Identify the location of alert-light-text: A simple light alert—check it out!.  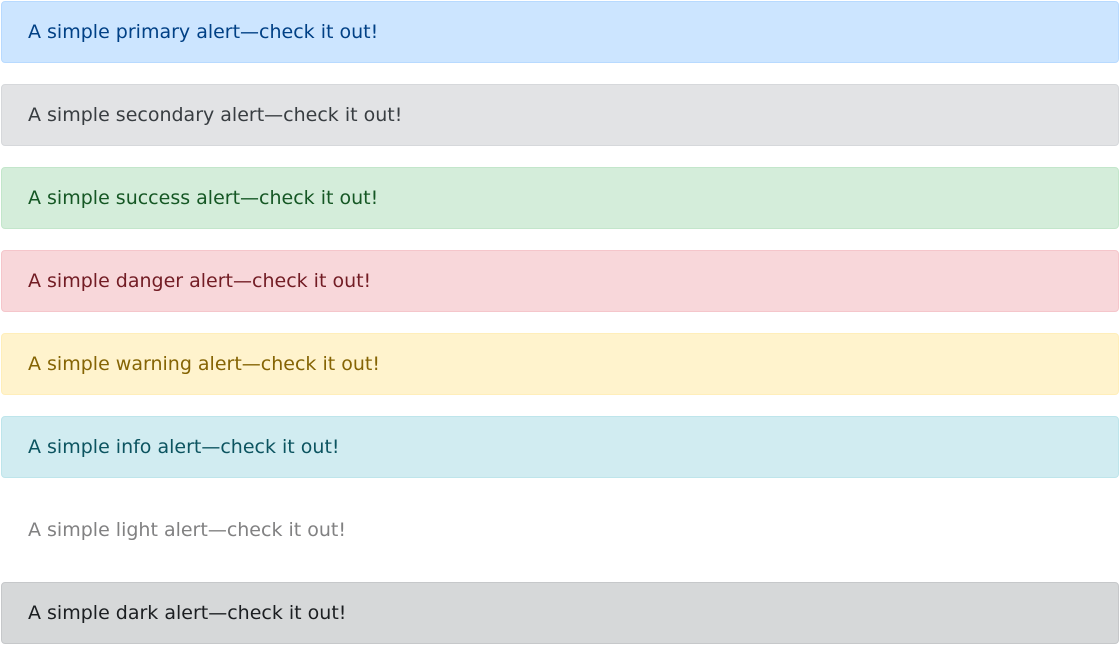
(187, 529).